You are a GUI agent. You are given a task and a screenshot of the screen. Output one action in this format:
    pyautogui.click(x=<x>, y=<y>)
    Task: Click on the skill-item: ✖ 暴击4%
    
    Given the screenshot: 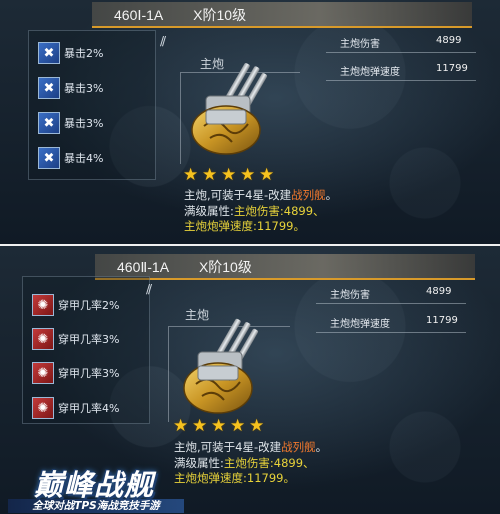 What is the action you would take?
    pyautogui.click(x=70, y=158)
    